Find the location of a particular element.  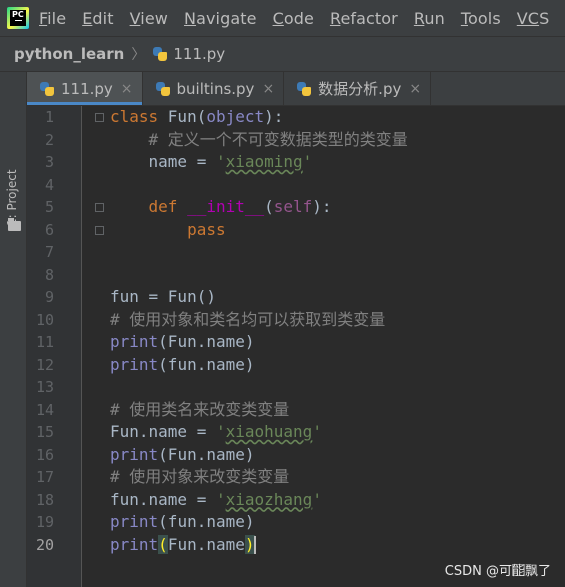

text-caret is located at coordinates (254, 545).